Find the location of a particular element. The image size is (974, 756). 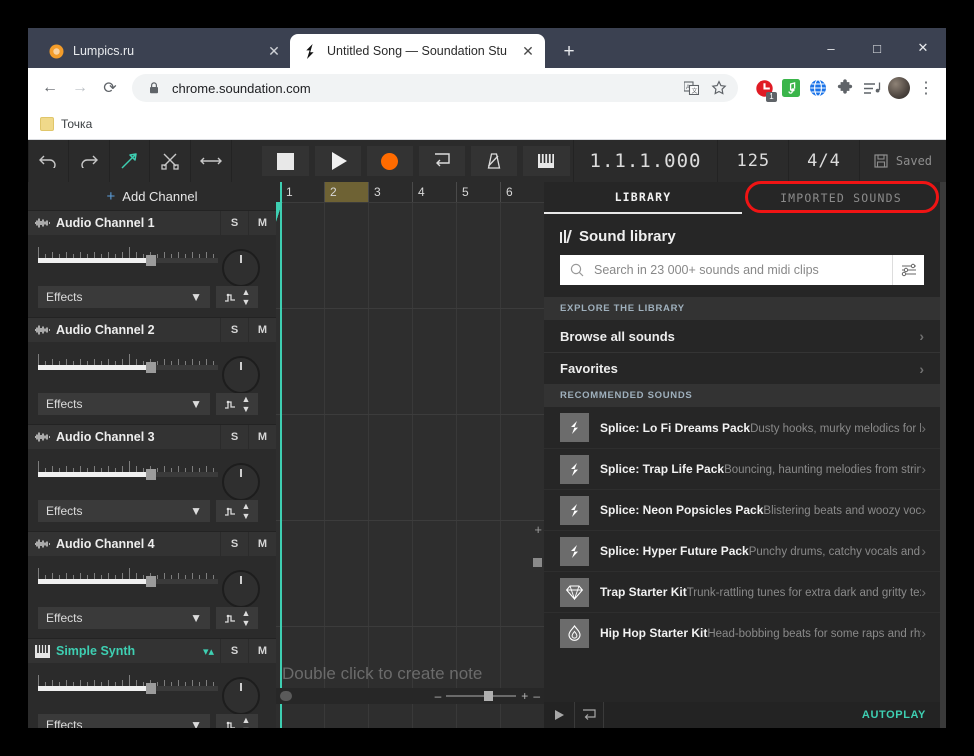

help-rail-icon: ? is located at coordinates (943, 308).